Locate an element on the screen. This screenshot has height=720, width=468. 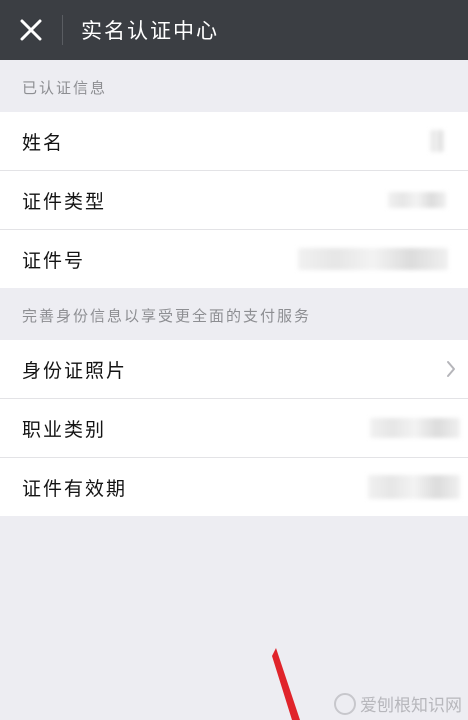
masked-value-occupation is located at coordinates (415, 428).